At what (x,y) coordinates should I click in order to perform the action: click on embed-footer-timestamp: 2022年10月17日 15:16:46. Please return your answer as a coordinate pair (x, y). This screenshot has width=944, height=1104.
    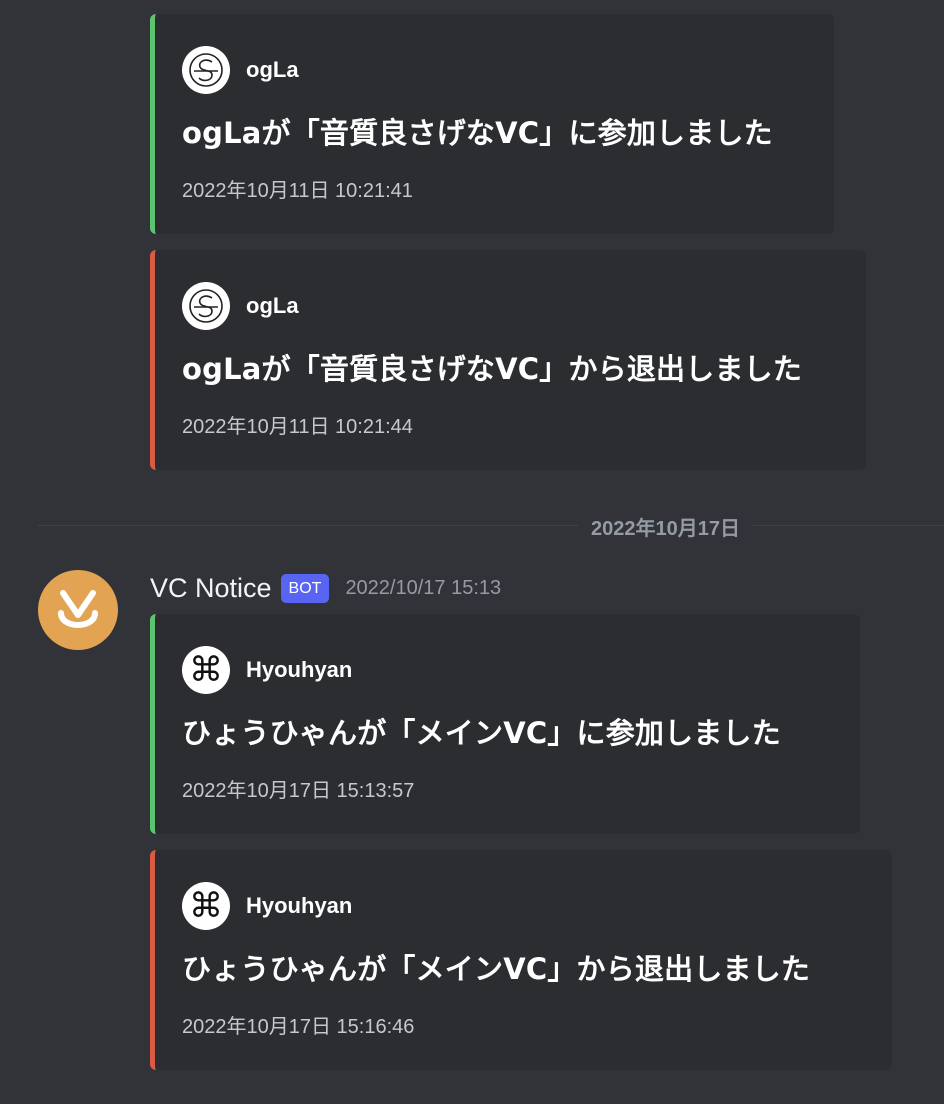
    Looking at the image, I should click on (298, 1027).